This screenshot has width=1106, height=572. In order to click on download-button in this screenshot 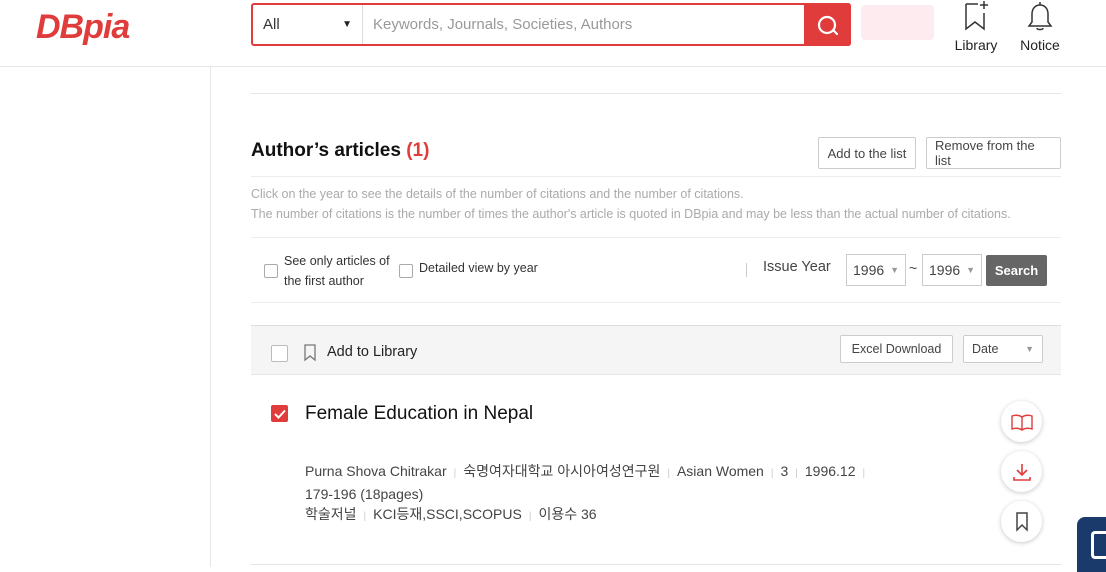, I will do `click(1021, 471)`.